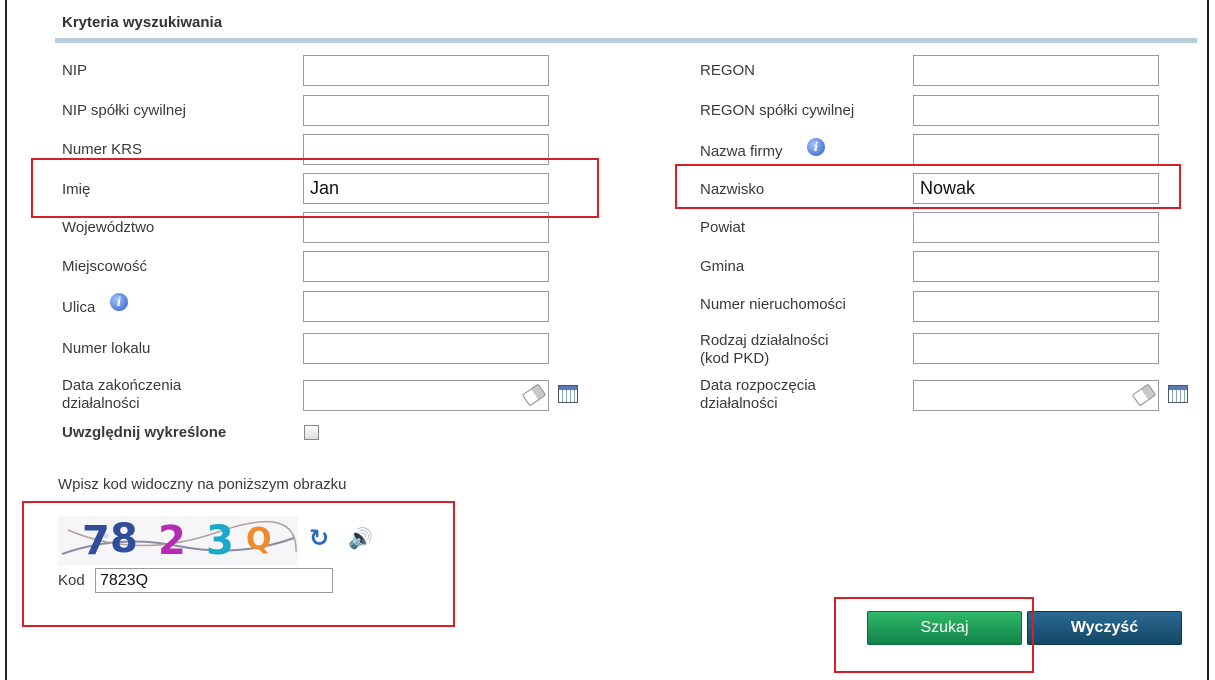  What do you see at coordinates (426, 110) in the screenshot?
I see `nip-spolki-input` at bounding box center [426, 110].